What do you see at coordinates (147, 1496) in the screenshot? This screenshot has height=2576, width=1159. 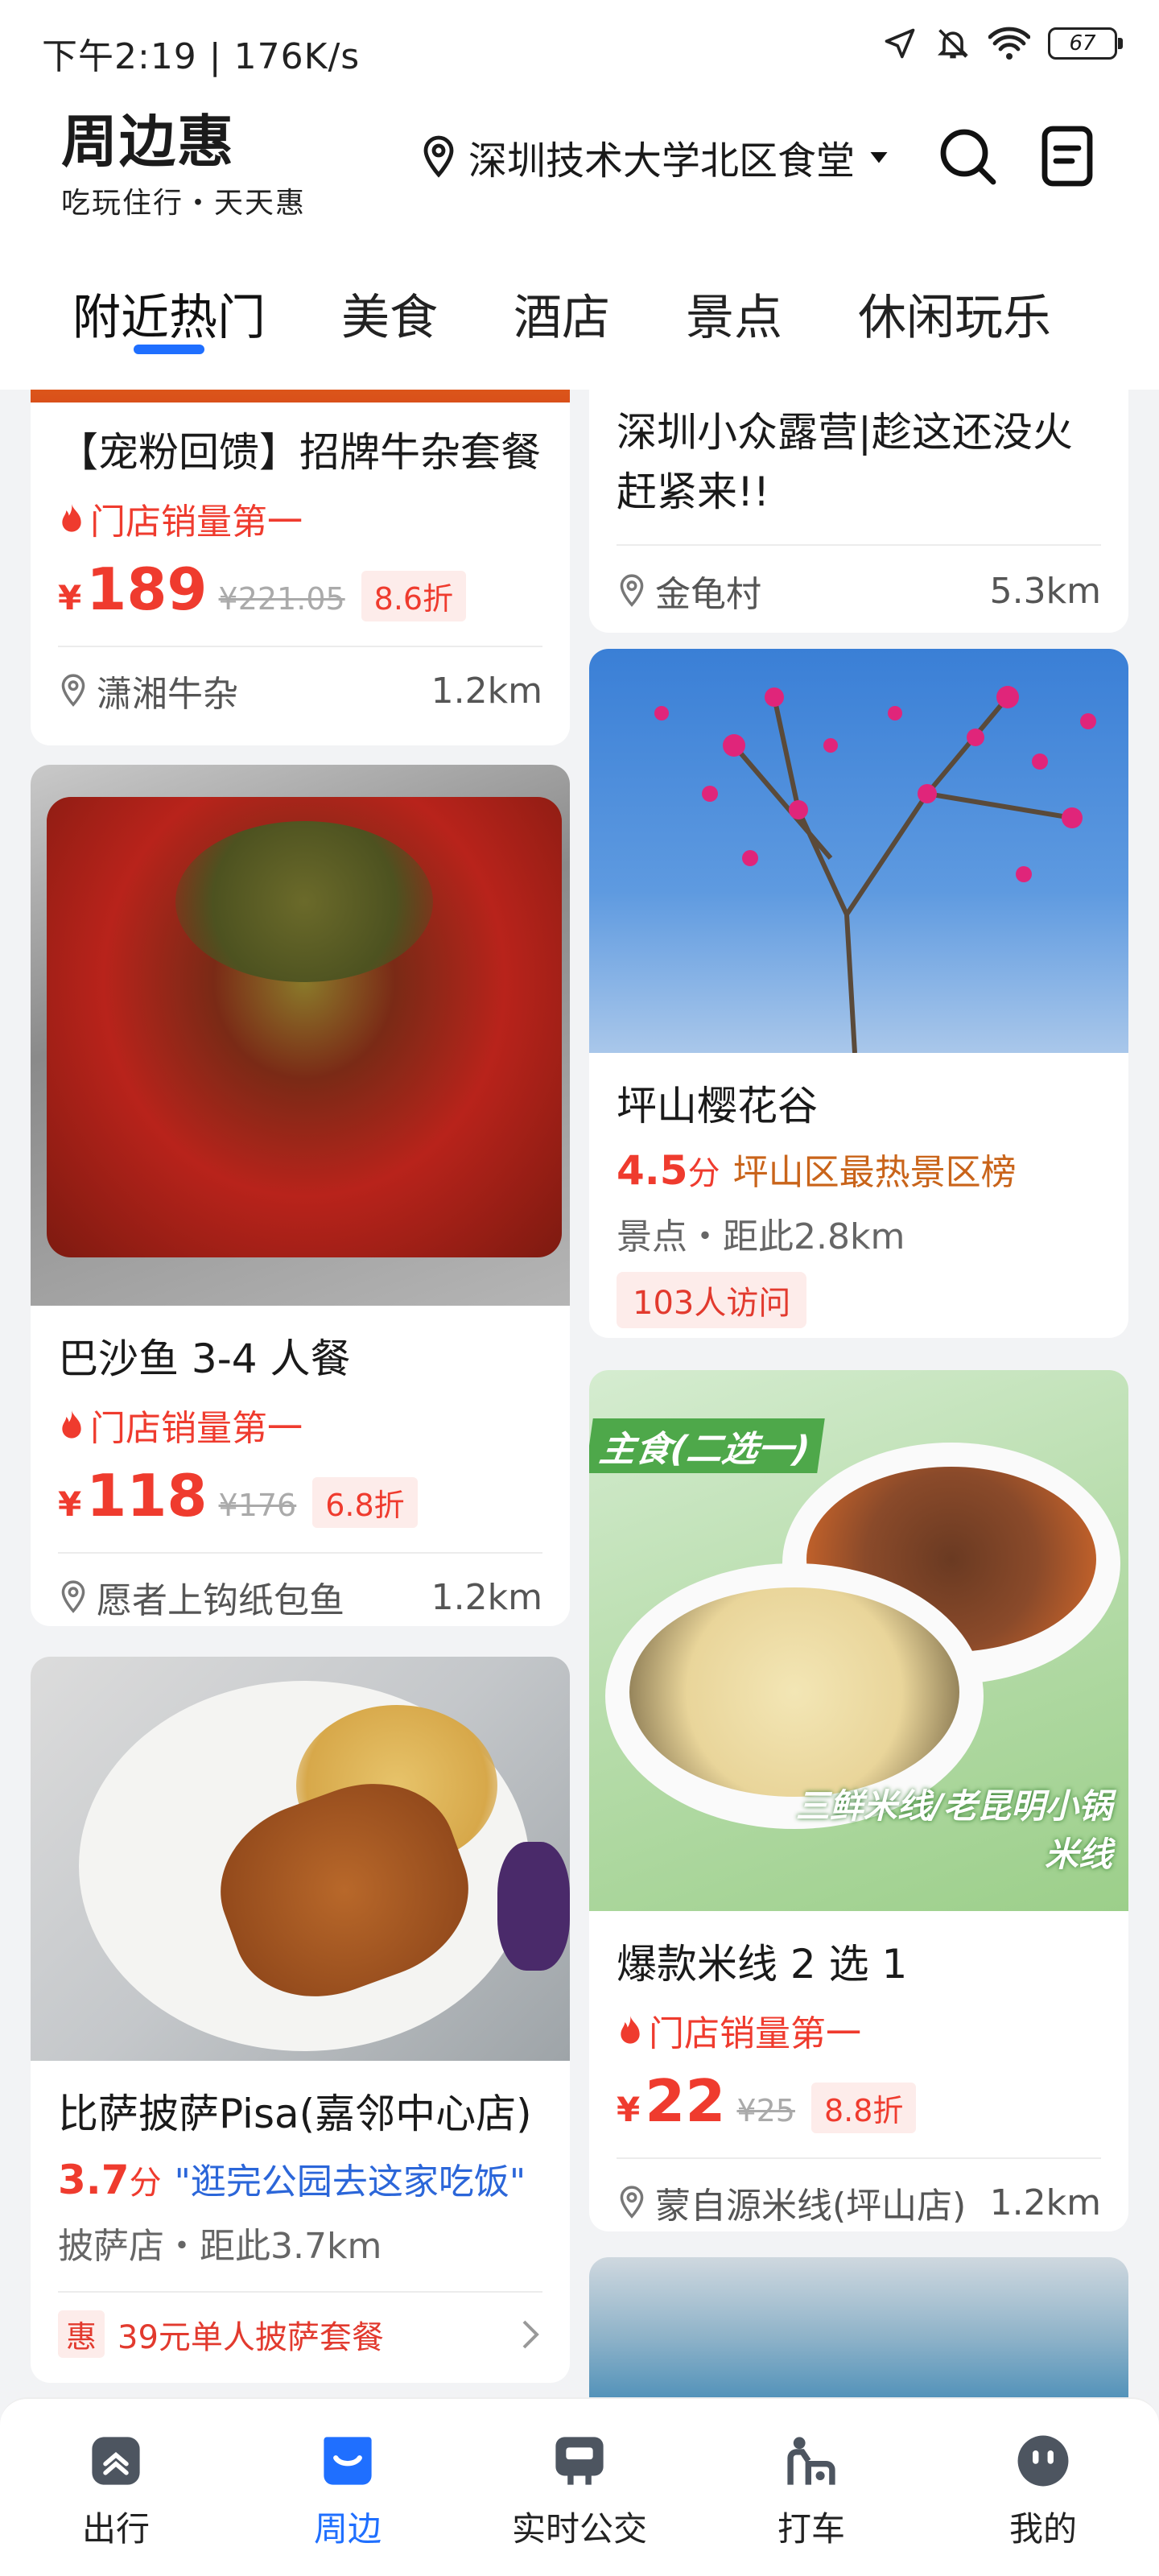 I see `price: 118` at bounding box center [147, 1496].